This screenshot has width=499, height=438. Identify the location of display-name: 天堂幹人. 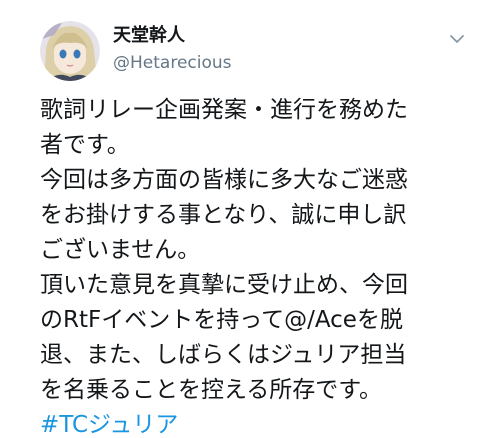
(149, 36).